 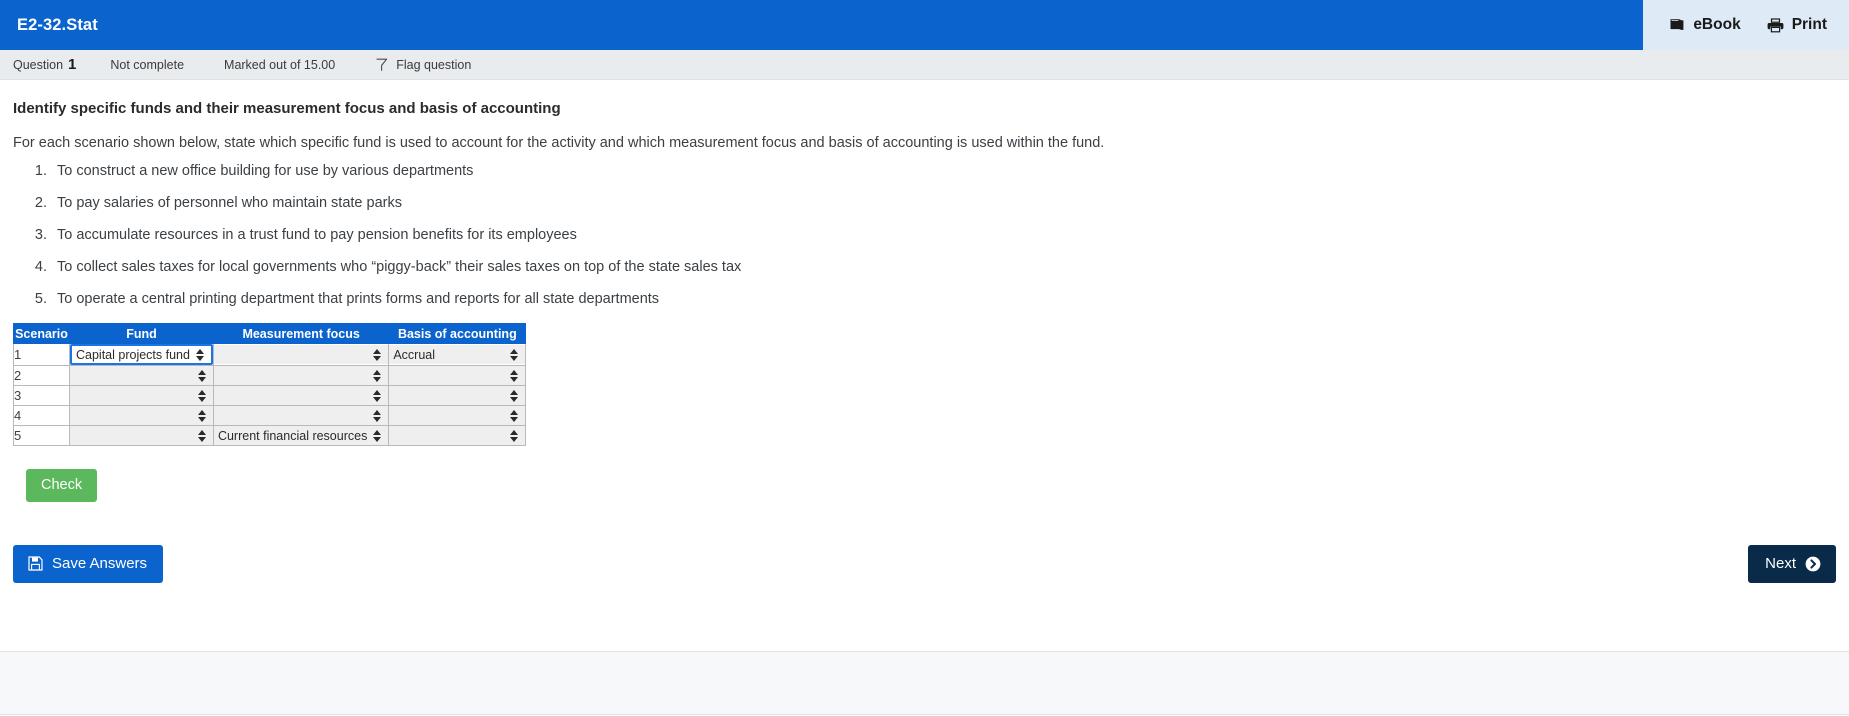 What do you see at coordinates (41, 435) in the screenshot?
I see `scenario-number: 5` at bounding box center [41, 435].